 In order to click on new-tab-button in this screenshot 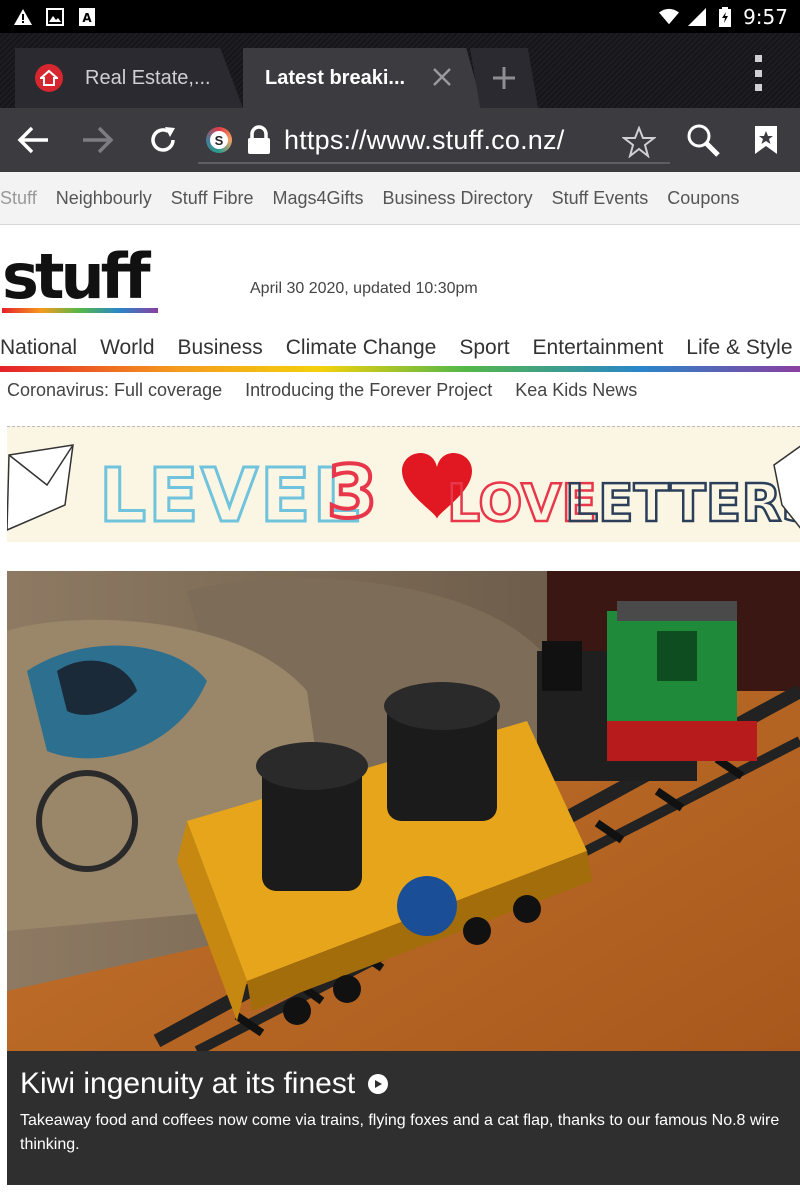, I will do `click(504, 78)`.